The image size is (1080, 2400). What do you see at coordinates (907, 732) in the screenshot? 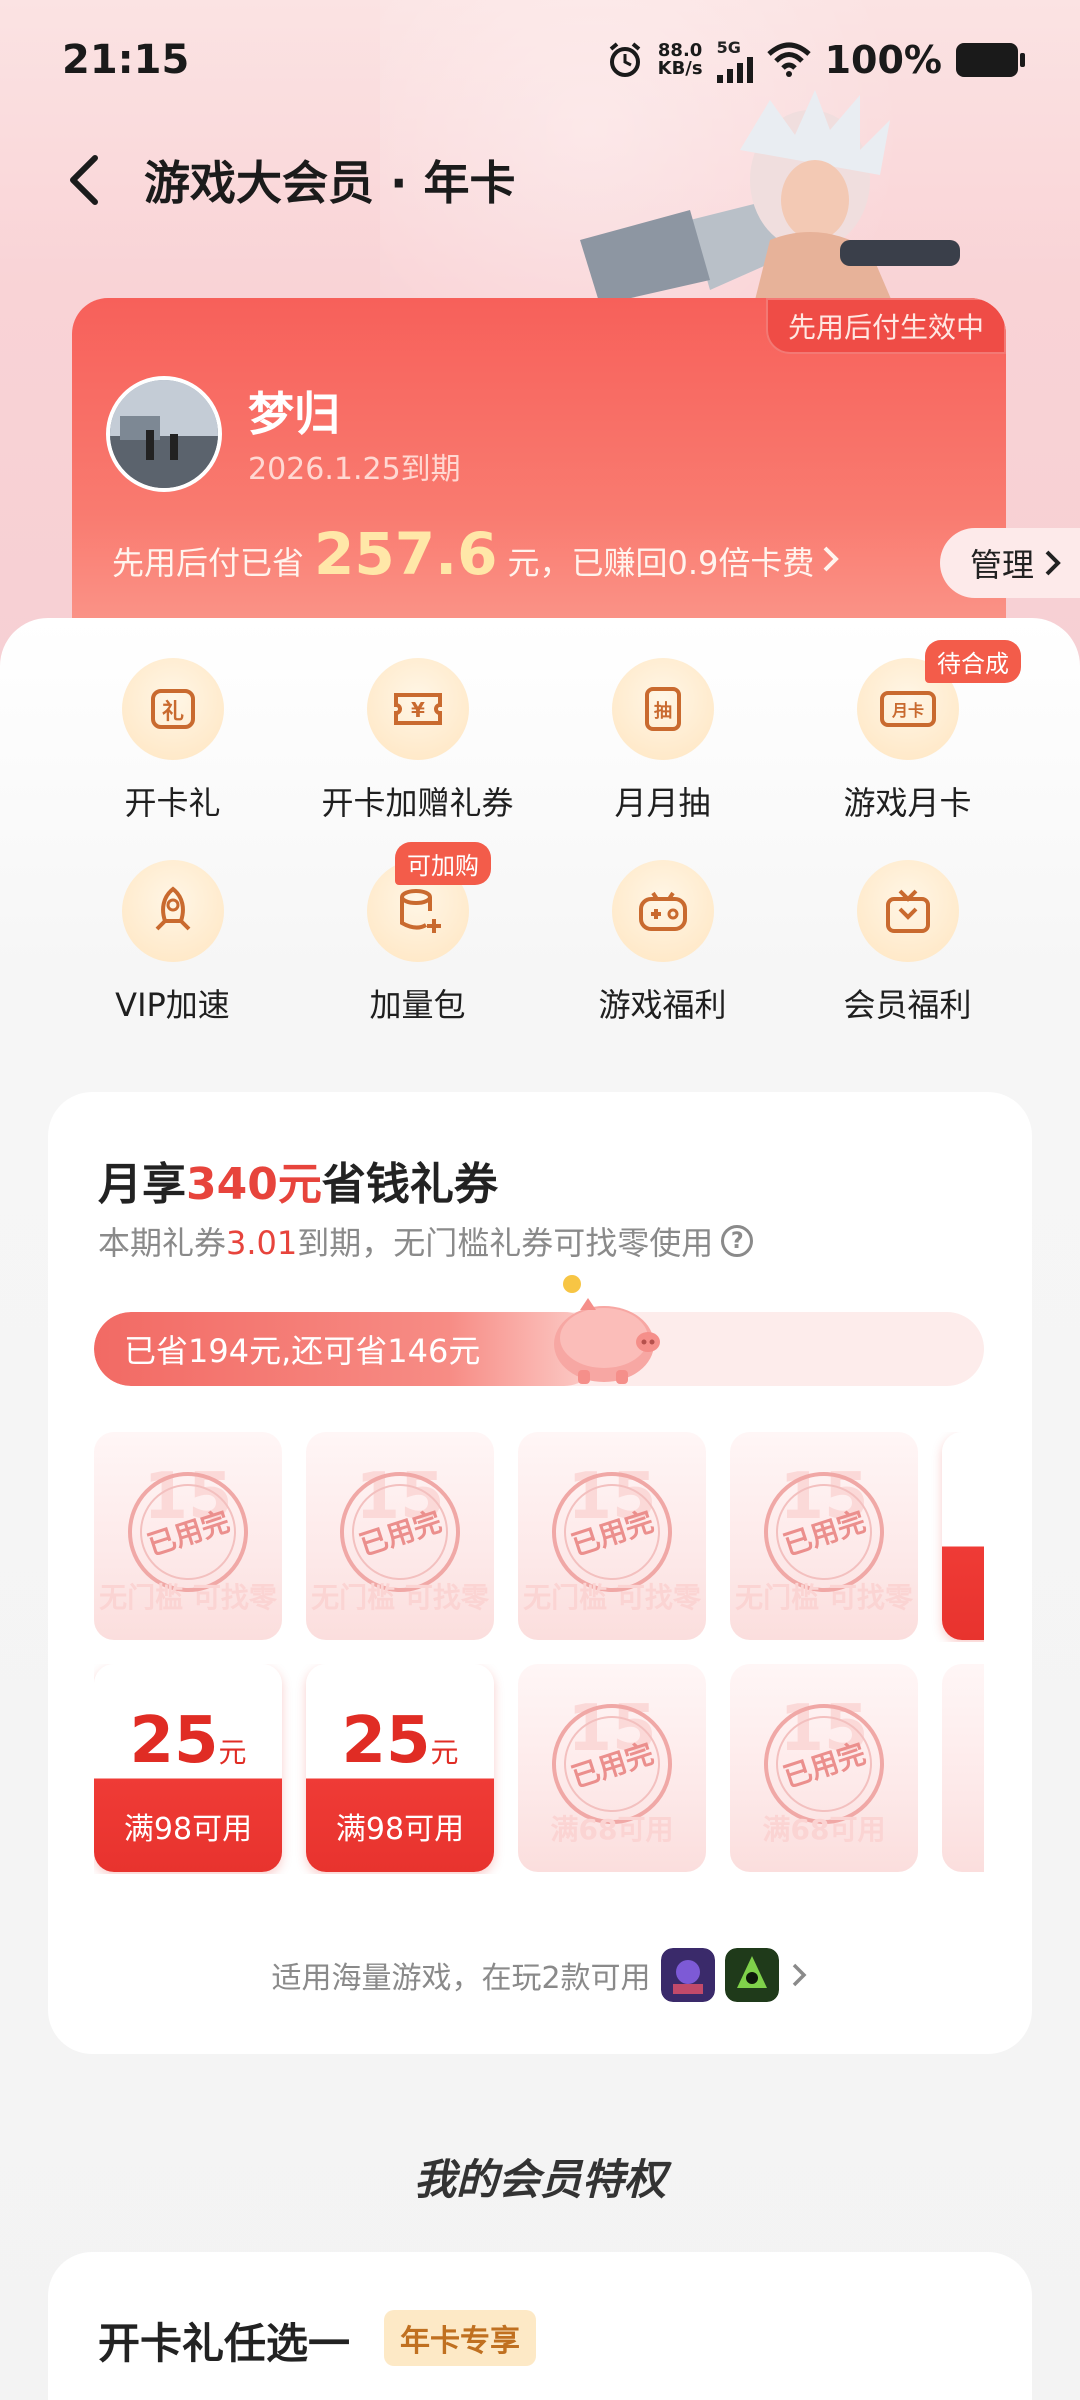
I see `benefit-game-month-card: 待合成 月卡 游戏月卡` at bounding box center [907, 732].